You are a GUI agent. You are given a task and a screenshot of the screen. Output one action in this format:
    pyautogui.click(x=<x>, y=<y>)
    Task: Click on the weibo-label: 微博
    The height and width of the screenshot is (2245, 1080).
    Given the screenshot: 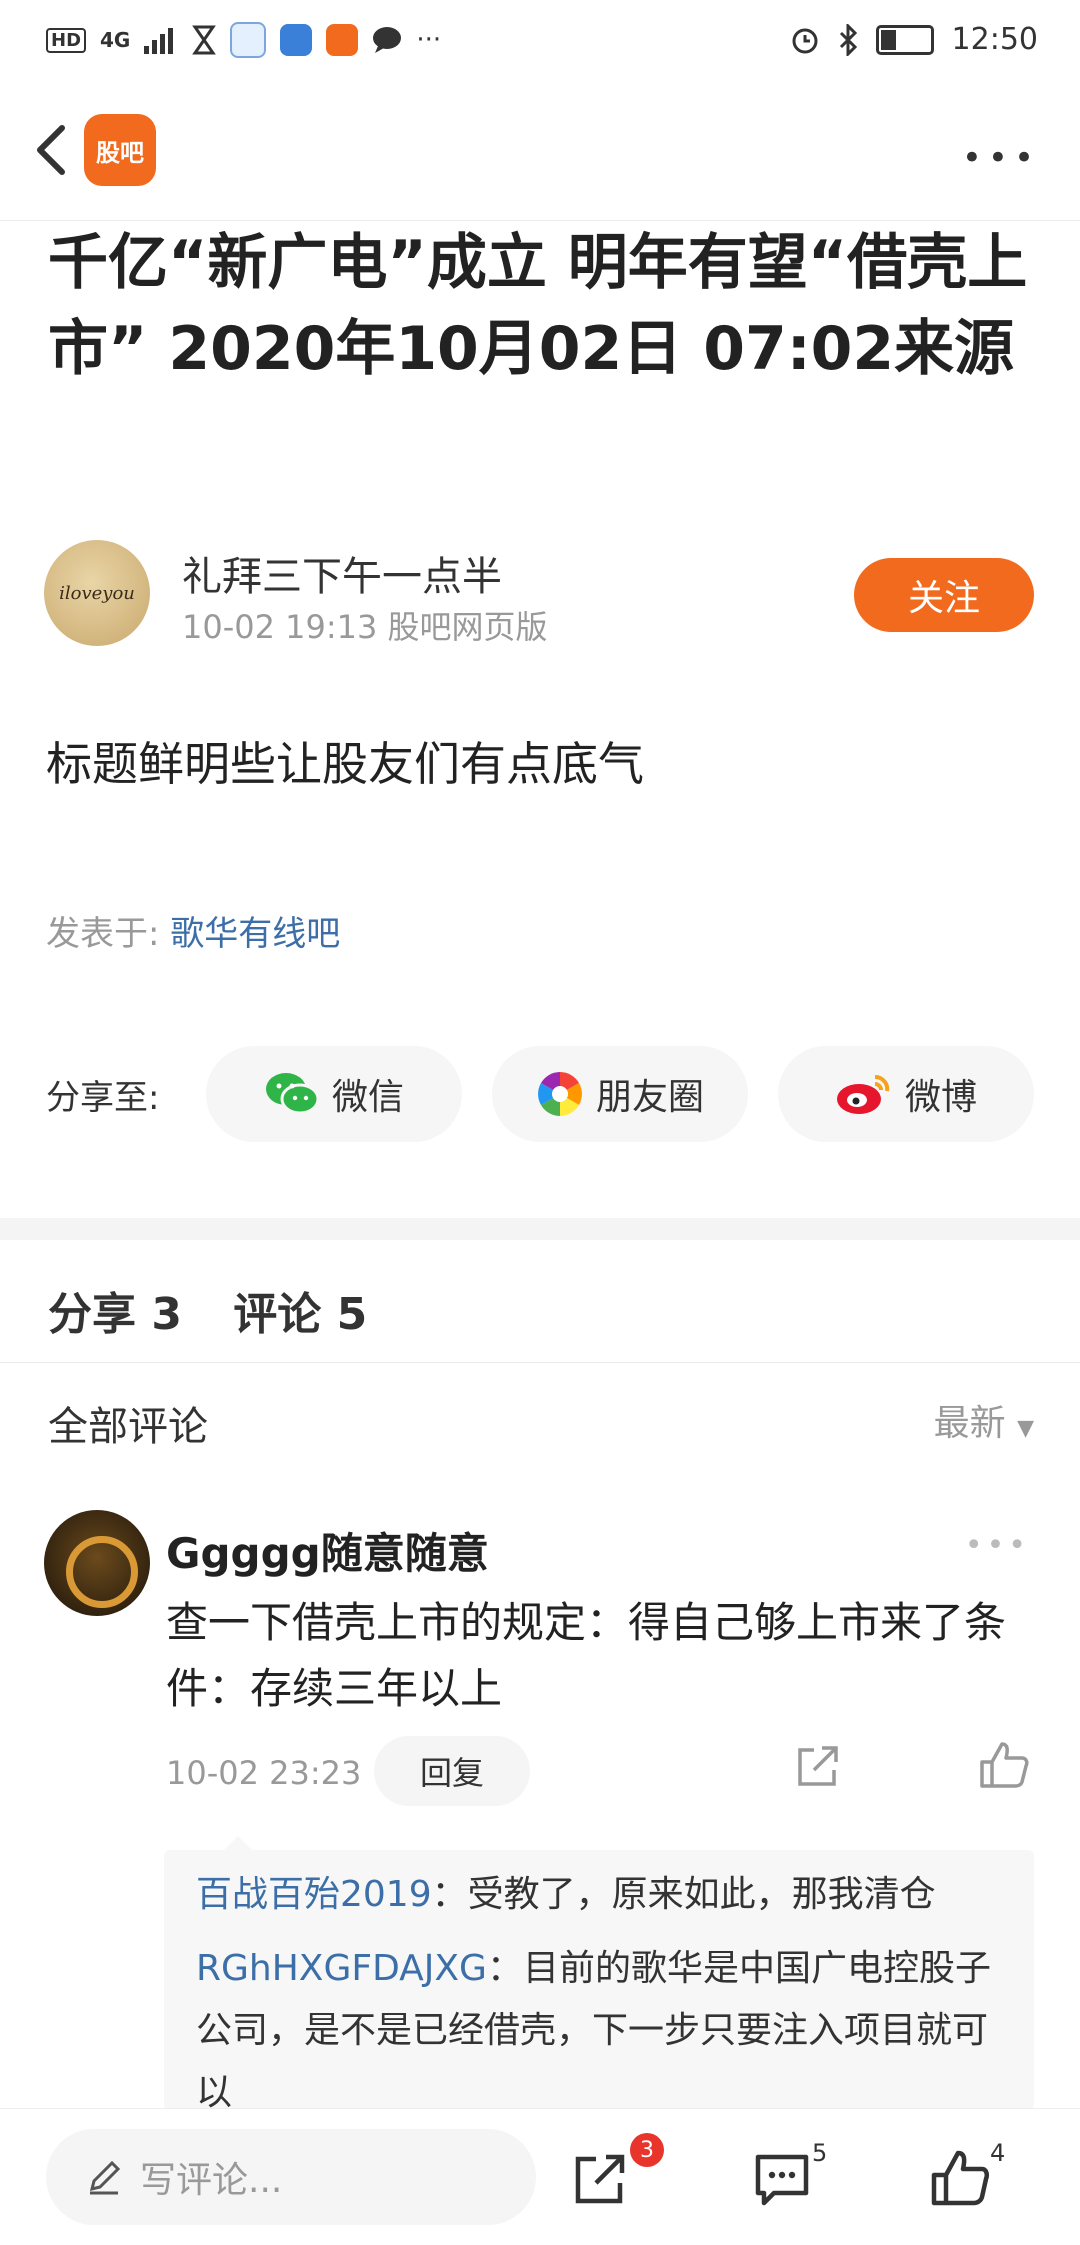 What is the action you would take?
    pyautogui.click(x=940, y=1097)
    